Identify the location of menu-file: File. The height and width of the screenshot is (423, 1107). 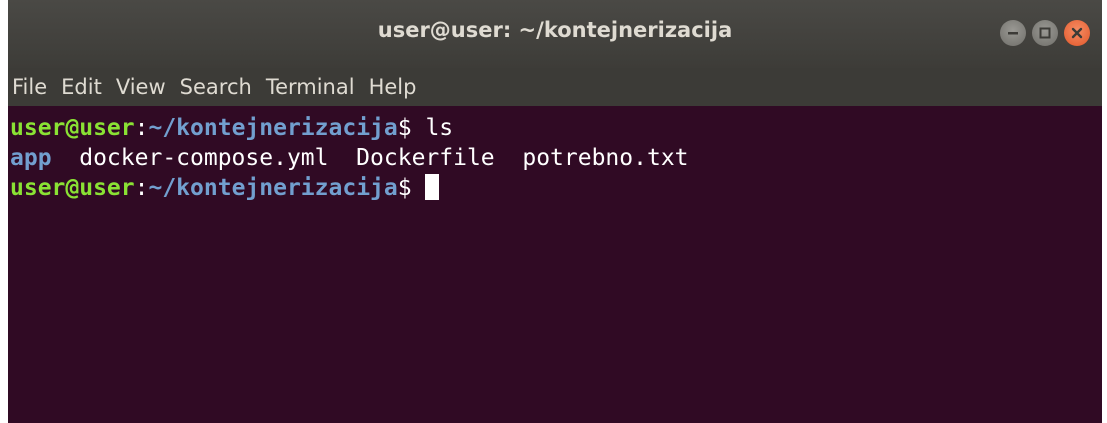
(29, 87).